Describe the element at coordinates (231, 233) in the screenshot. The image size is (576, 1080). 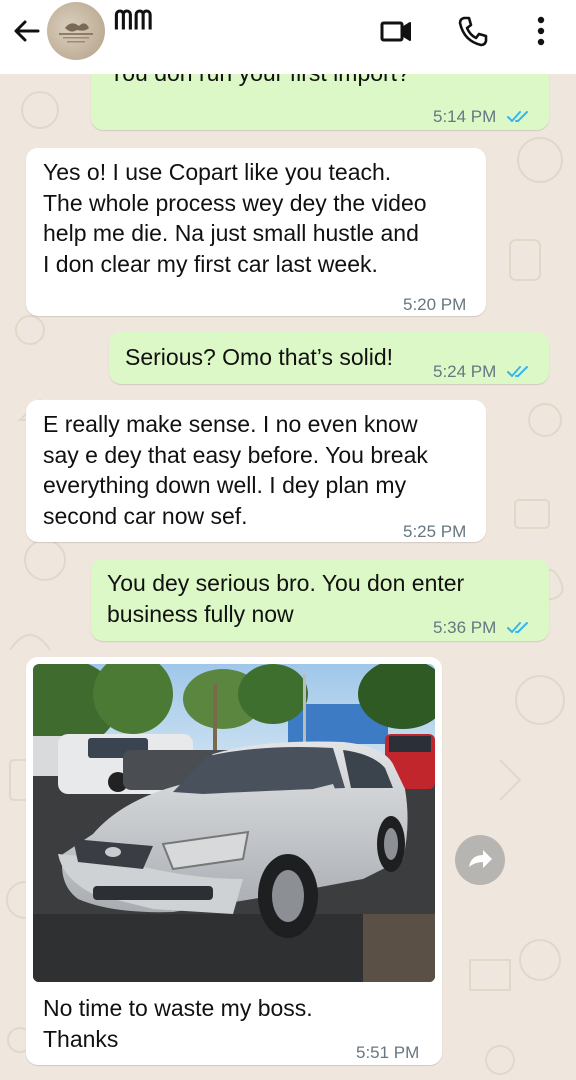
I see `message-line: help me die. Na just small hustle and` at that location.